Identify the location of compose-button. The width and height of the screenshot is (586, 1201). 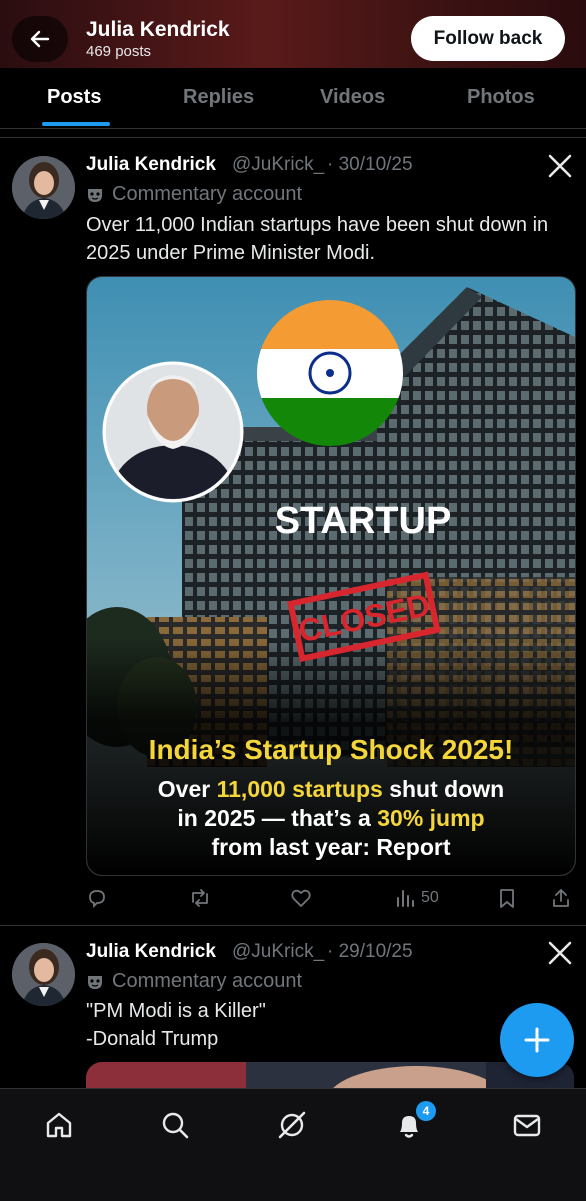
(537, 1040).